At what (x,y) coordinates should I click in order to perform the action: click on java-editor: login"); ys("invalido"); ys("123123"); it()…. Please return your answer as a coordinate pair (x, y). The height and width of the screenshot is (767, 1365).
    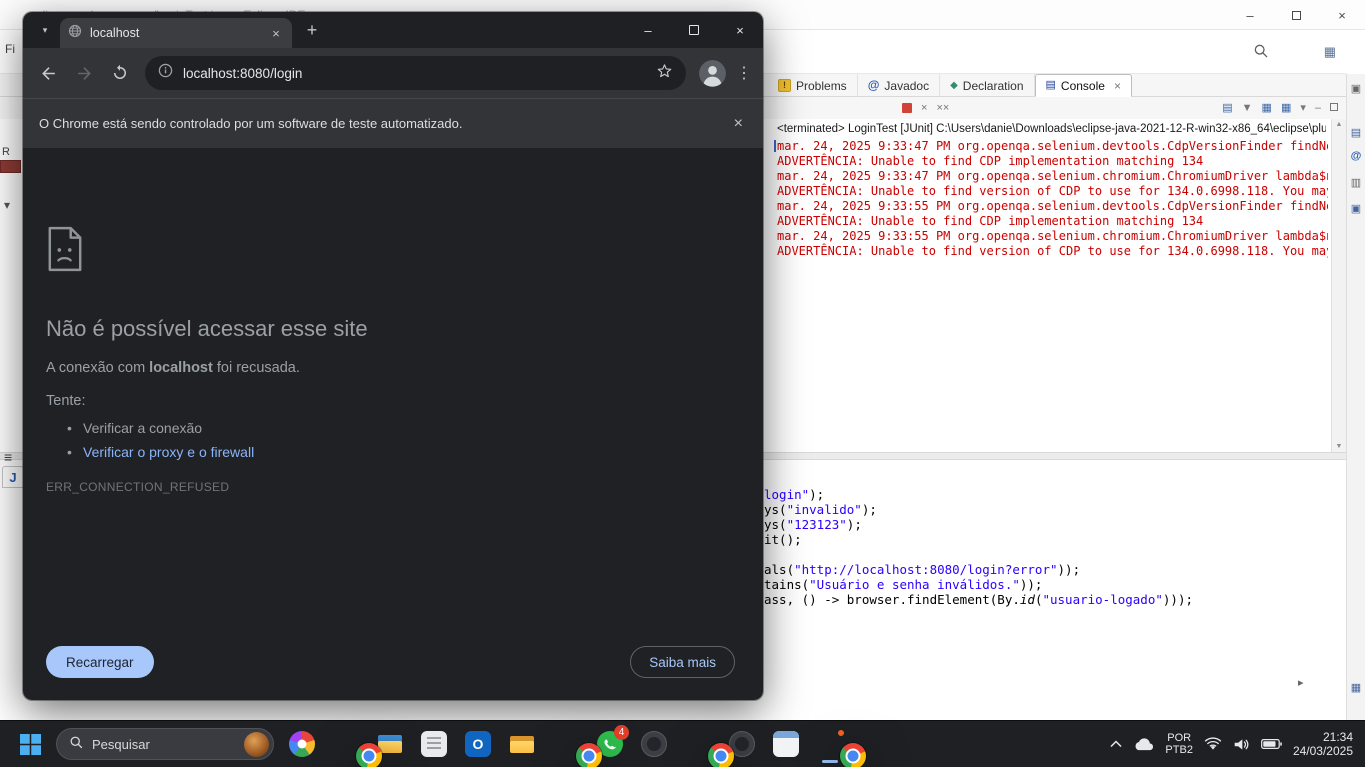
    Looking at the image, I should click on (978, 547).